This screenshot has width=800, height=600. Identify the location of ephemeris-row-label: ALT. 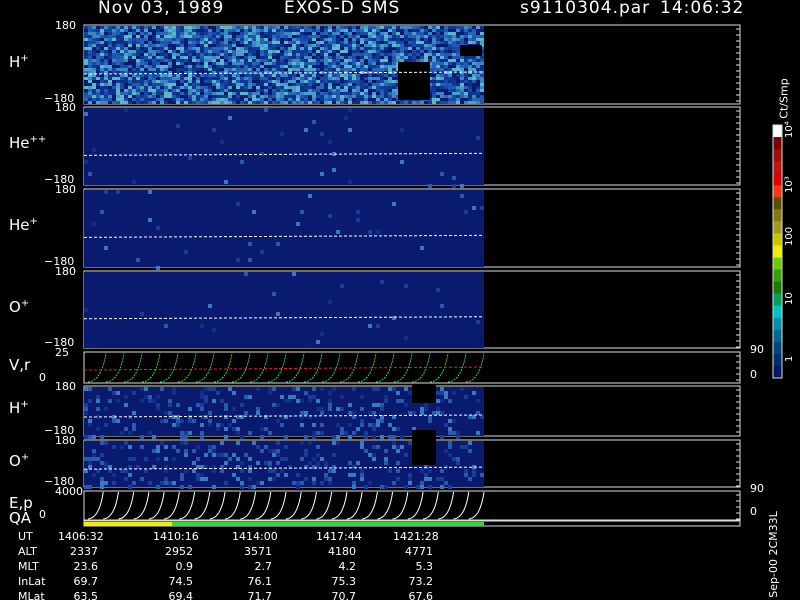
(27, 551).